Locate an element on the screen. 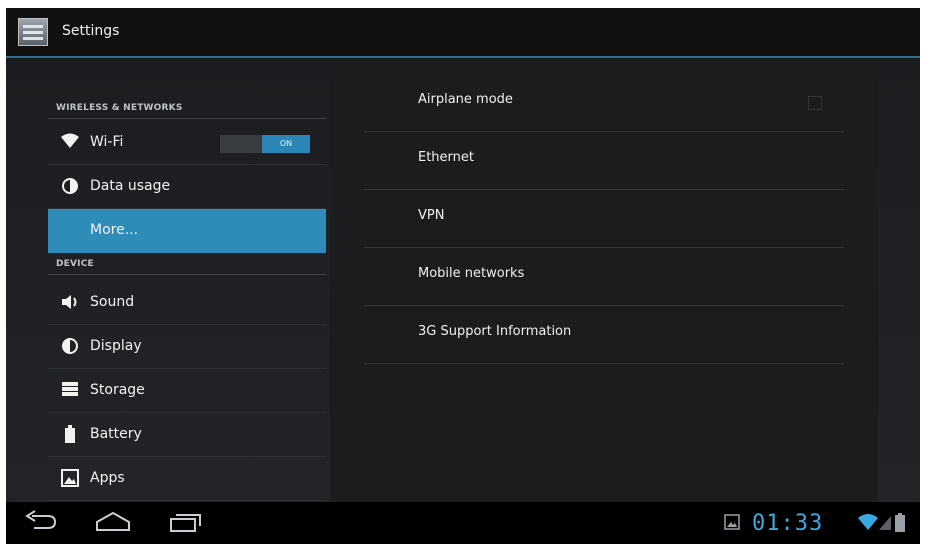 The width and height of the screenshot is (926, 546). home-icon is located at coordinates (113, 524).